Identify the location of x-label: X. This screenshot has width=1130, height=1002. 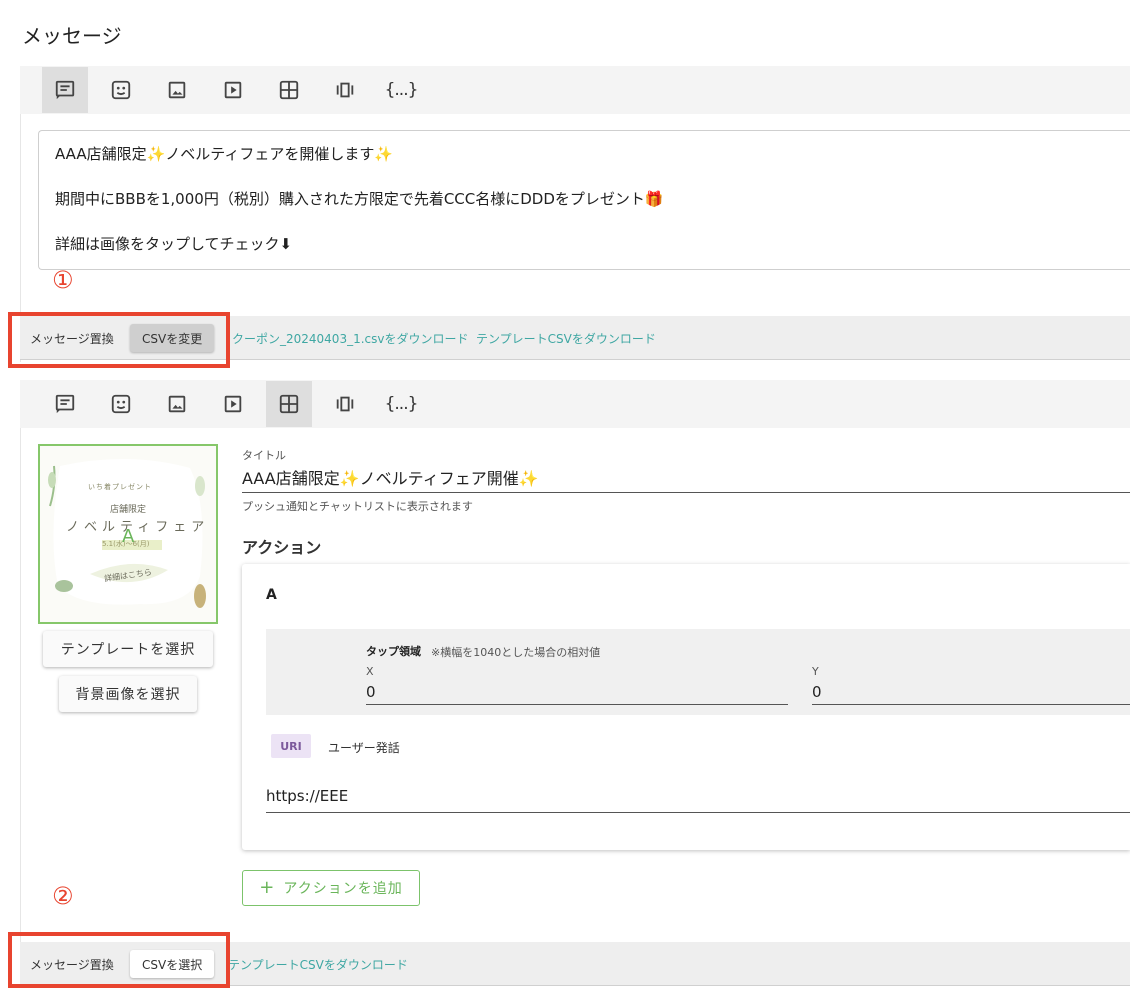
(370, 671).